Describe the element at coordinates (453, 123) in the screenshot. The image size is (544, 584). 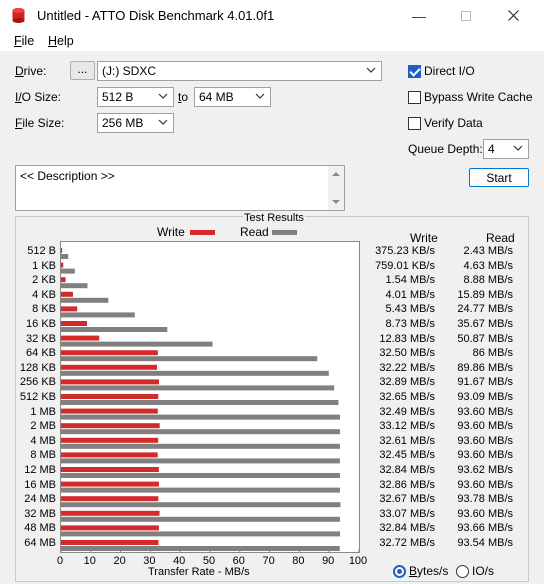
I see `verify-data-label: Verify Data` at that location.